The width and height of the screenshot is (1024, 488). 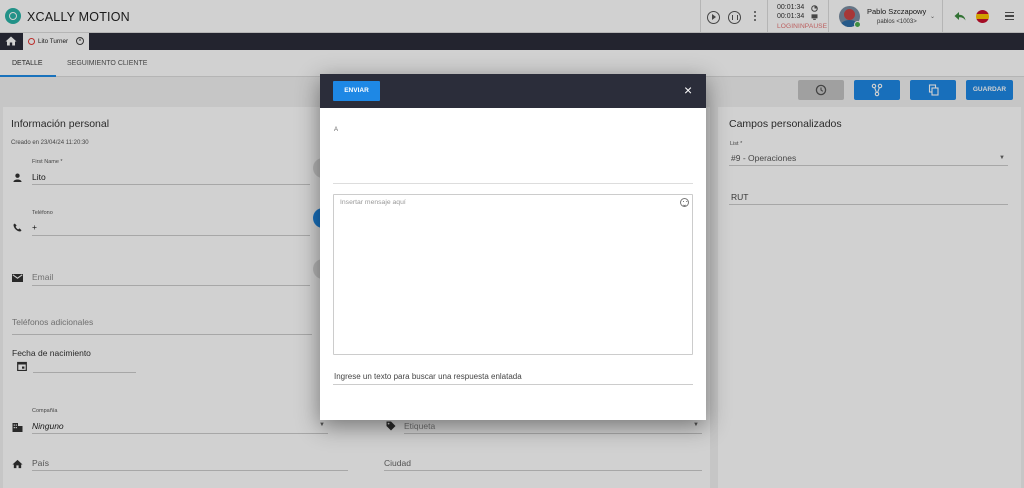 I want to click on recipient-field, so click(x=513, y=183).